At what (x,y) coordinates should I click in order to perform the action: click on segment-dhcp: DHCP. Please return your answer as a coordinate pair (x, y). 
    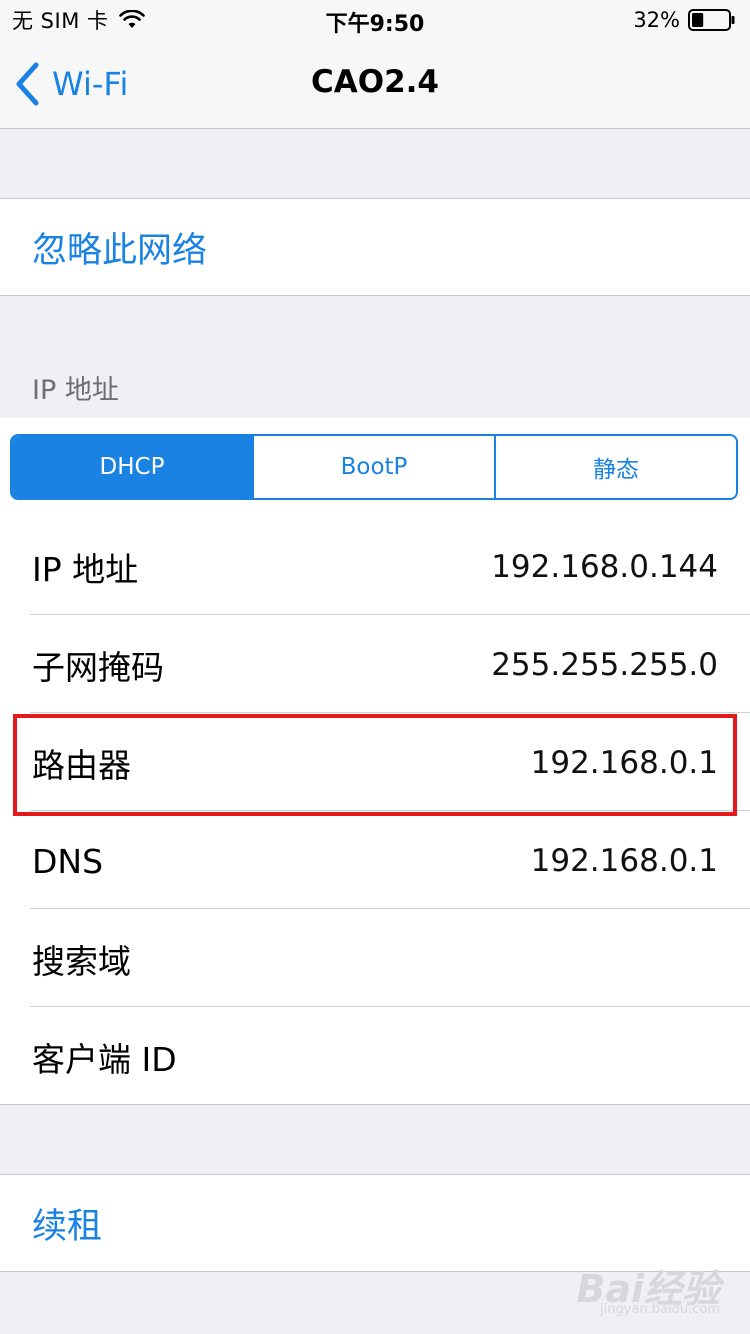
    Looking at the image, I should click on (132, 467).